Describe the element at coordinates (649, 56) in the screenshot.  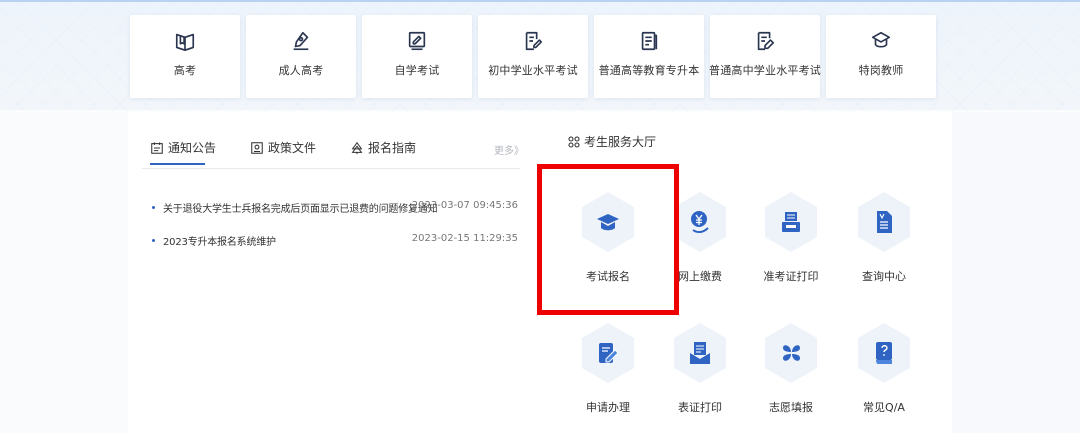
I see `category-upgrade-exam: 普通高等教育专升本` at that location.